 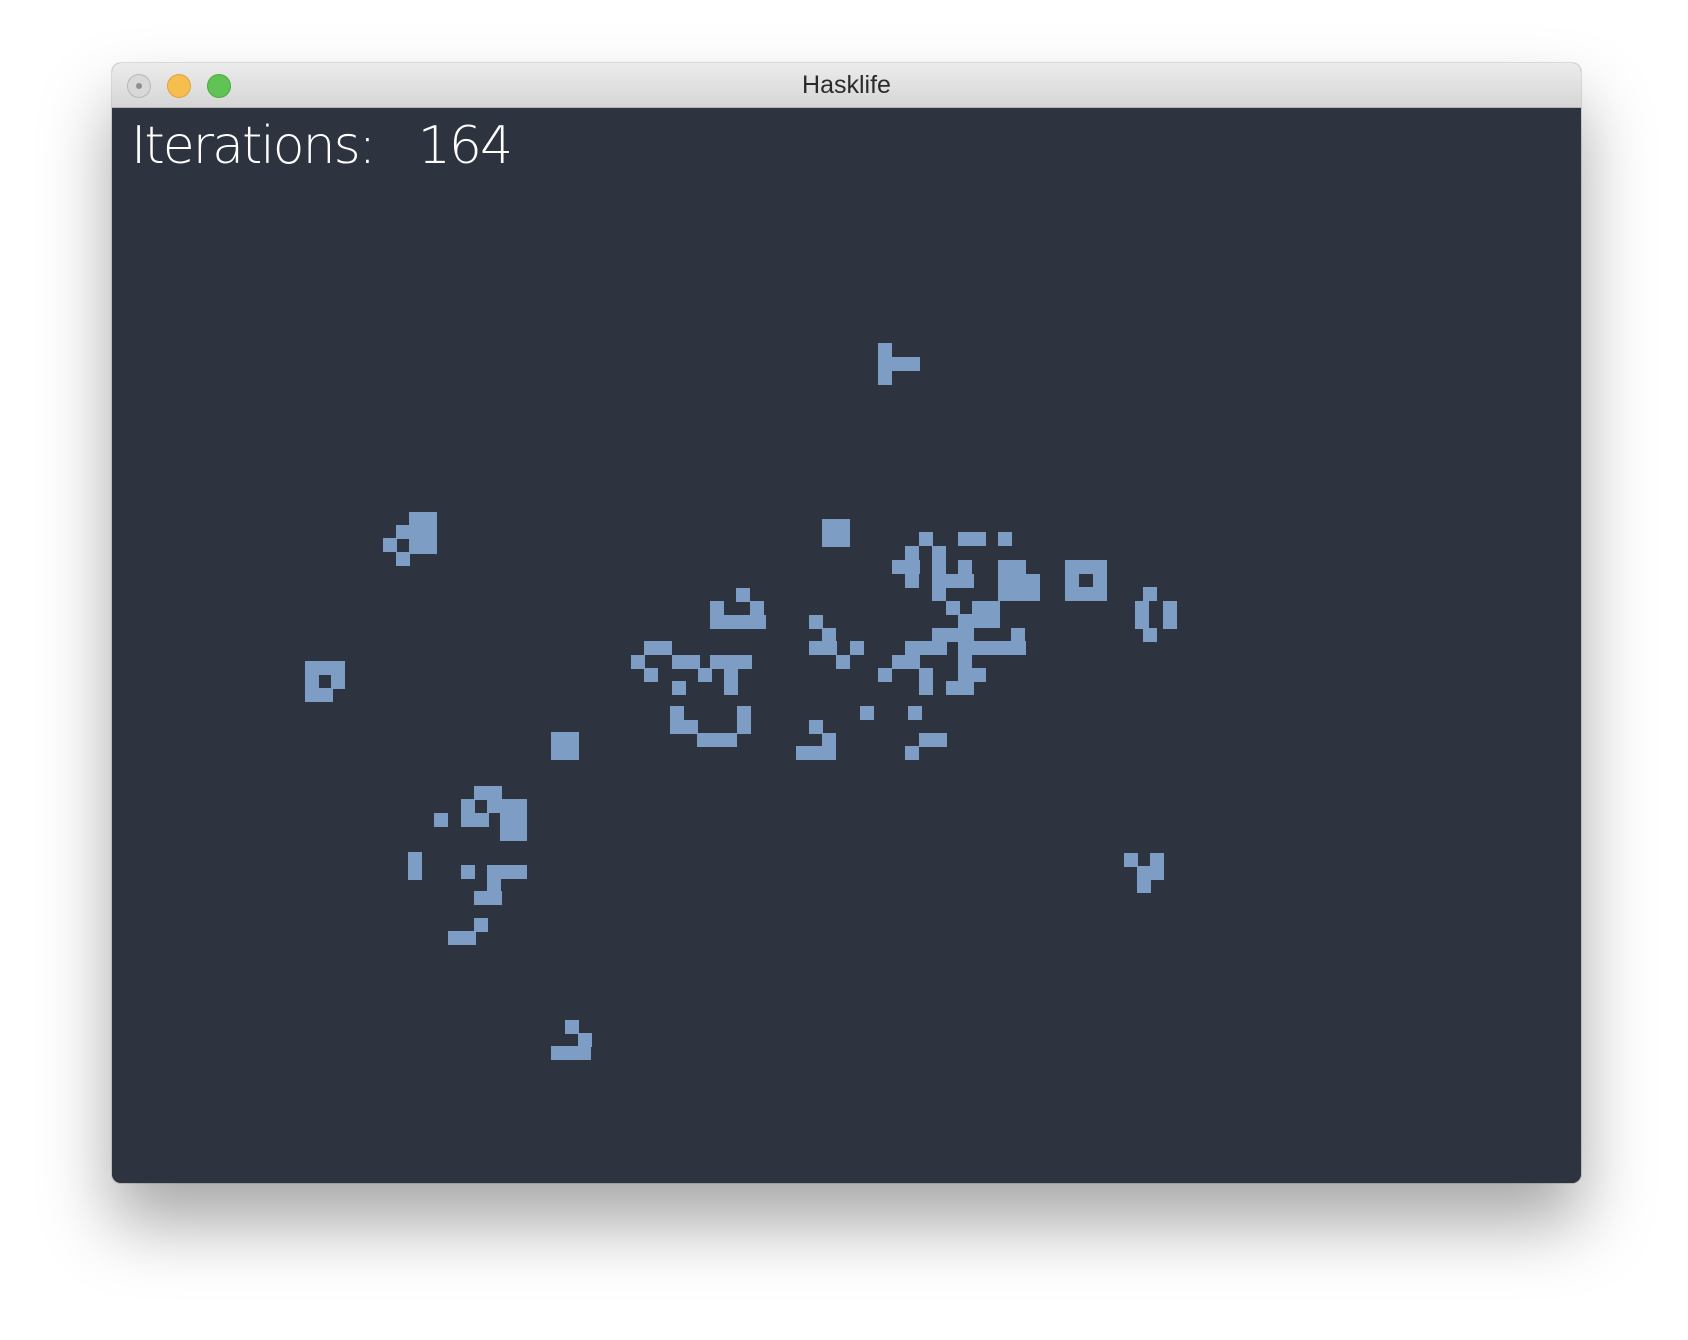 I want to click on title-bar: Hasklife, so click(x=846, y=85).